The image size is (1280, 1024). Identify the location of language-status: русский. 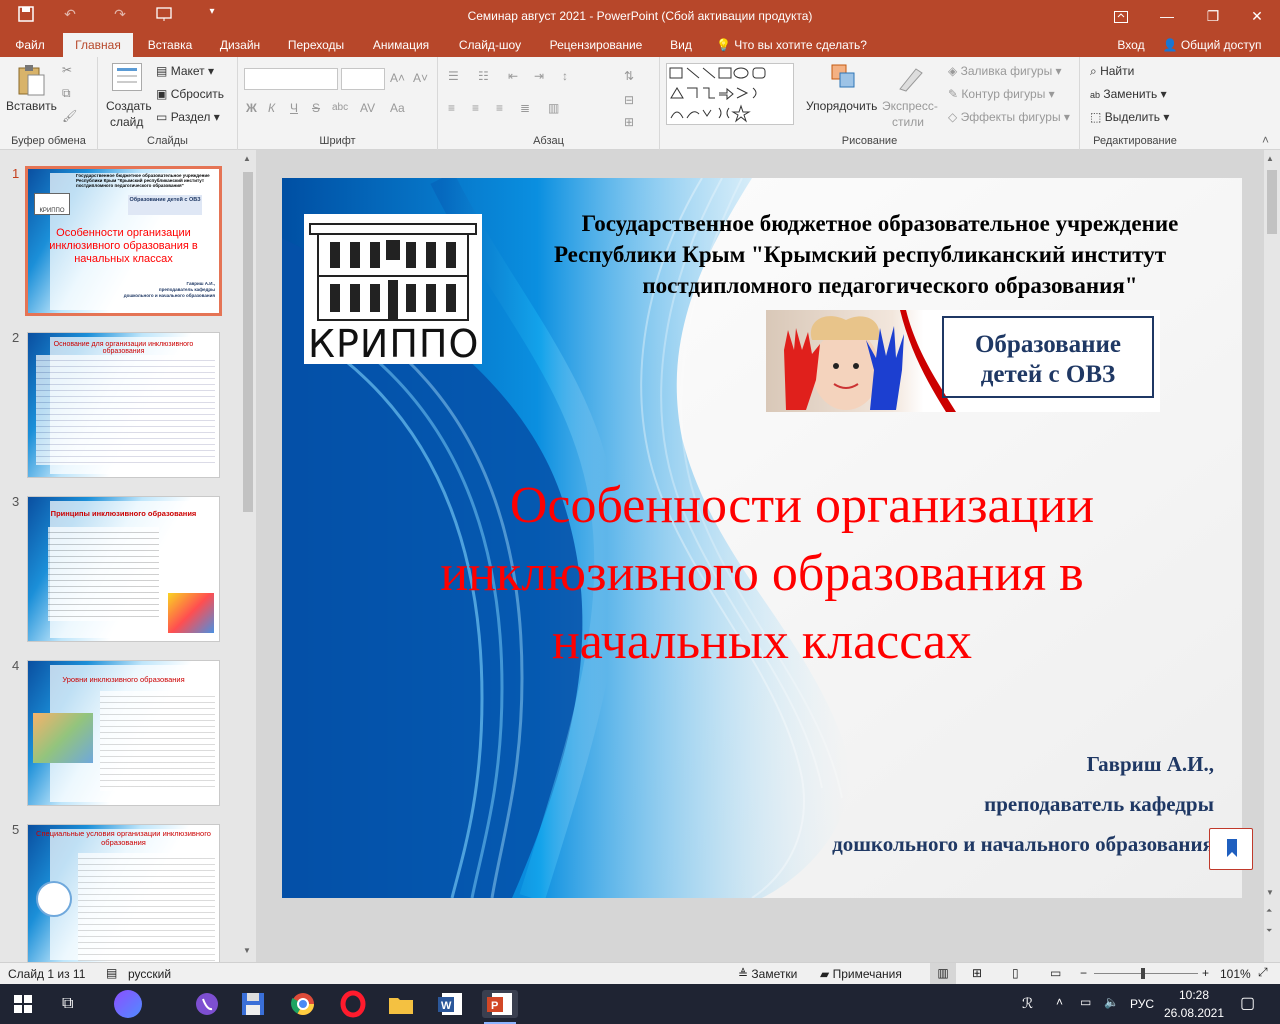
(149, 974).